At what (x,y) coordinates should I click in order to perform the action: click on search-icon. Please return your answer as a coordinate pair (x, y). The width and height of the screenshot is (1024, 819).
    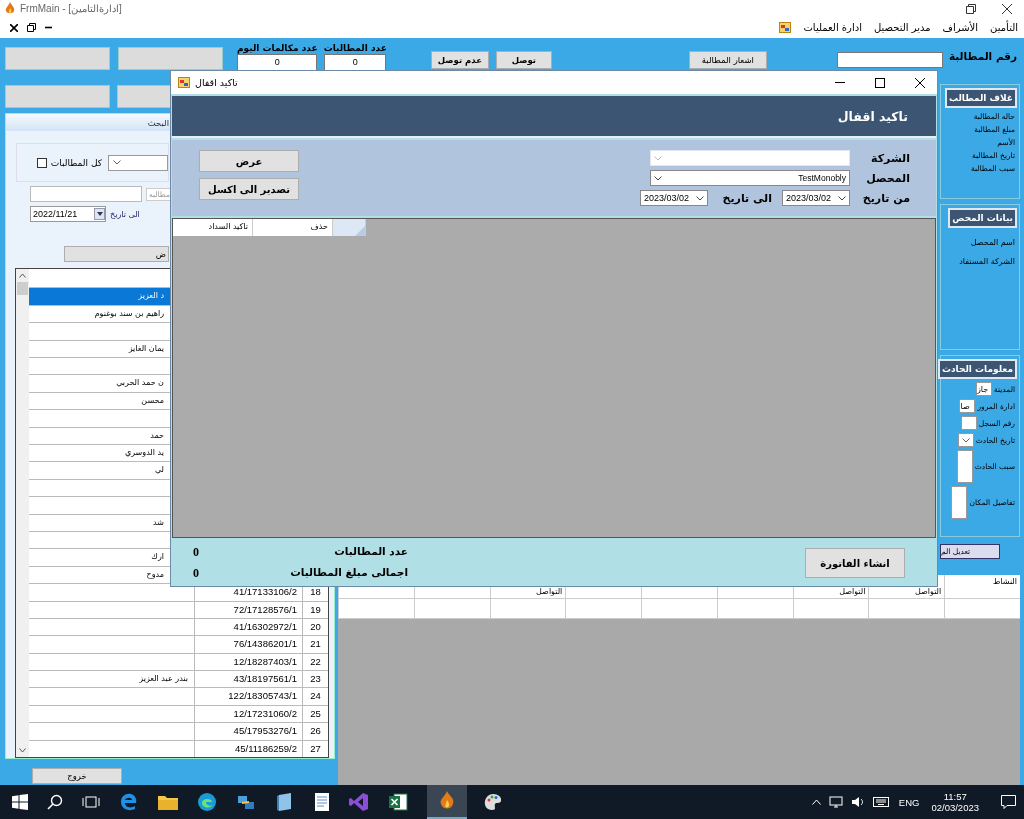
    Looking at the image, I should click on (55, 802).